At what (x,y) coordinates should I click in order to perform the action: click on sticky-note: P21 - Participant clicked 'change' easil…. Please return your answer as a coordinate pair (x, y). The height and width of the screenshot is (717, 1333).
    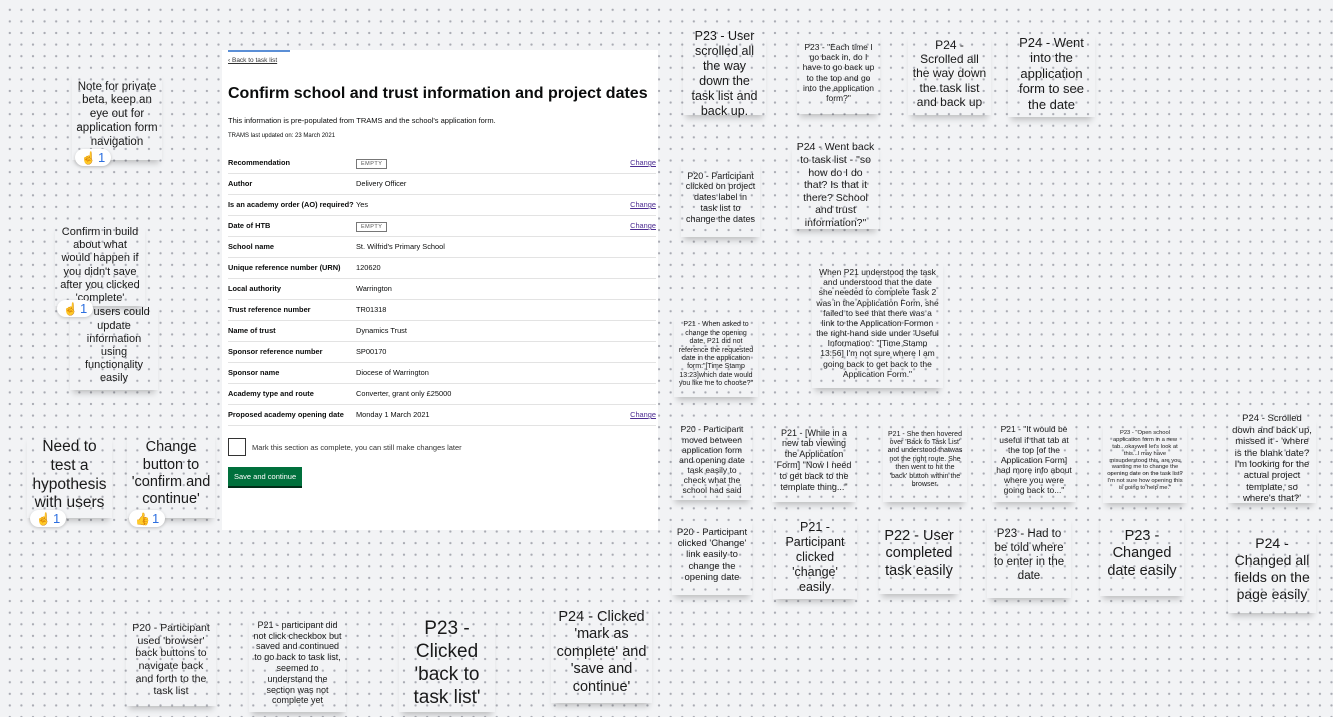
    Looking at the image, I should click on (815, 557).